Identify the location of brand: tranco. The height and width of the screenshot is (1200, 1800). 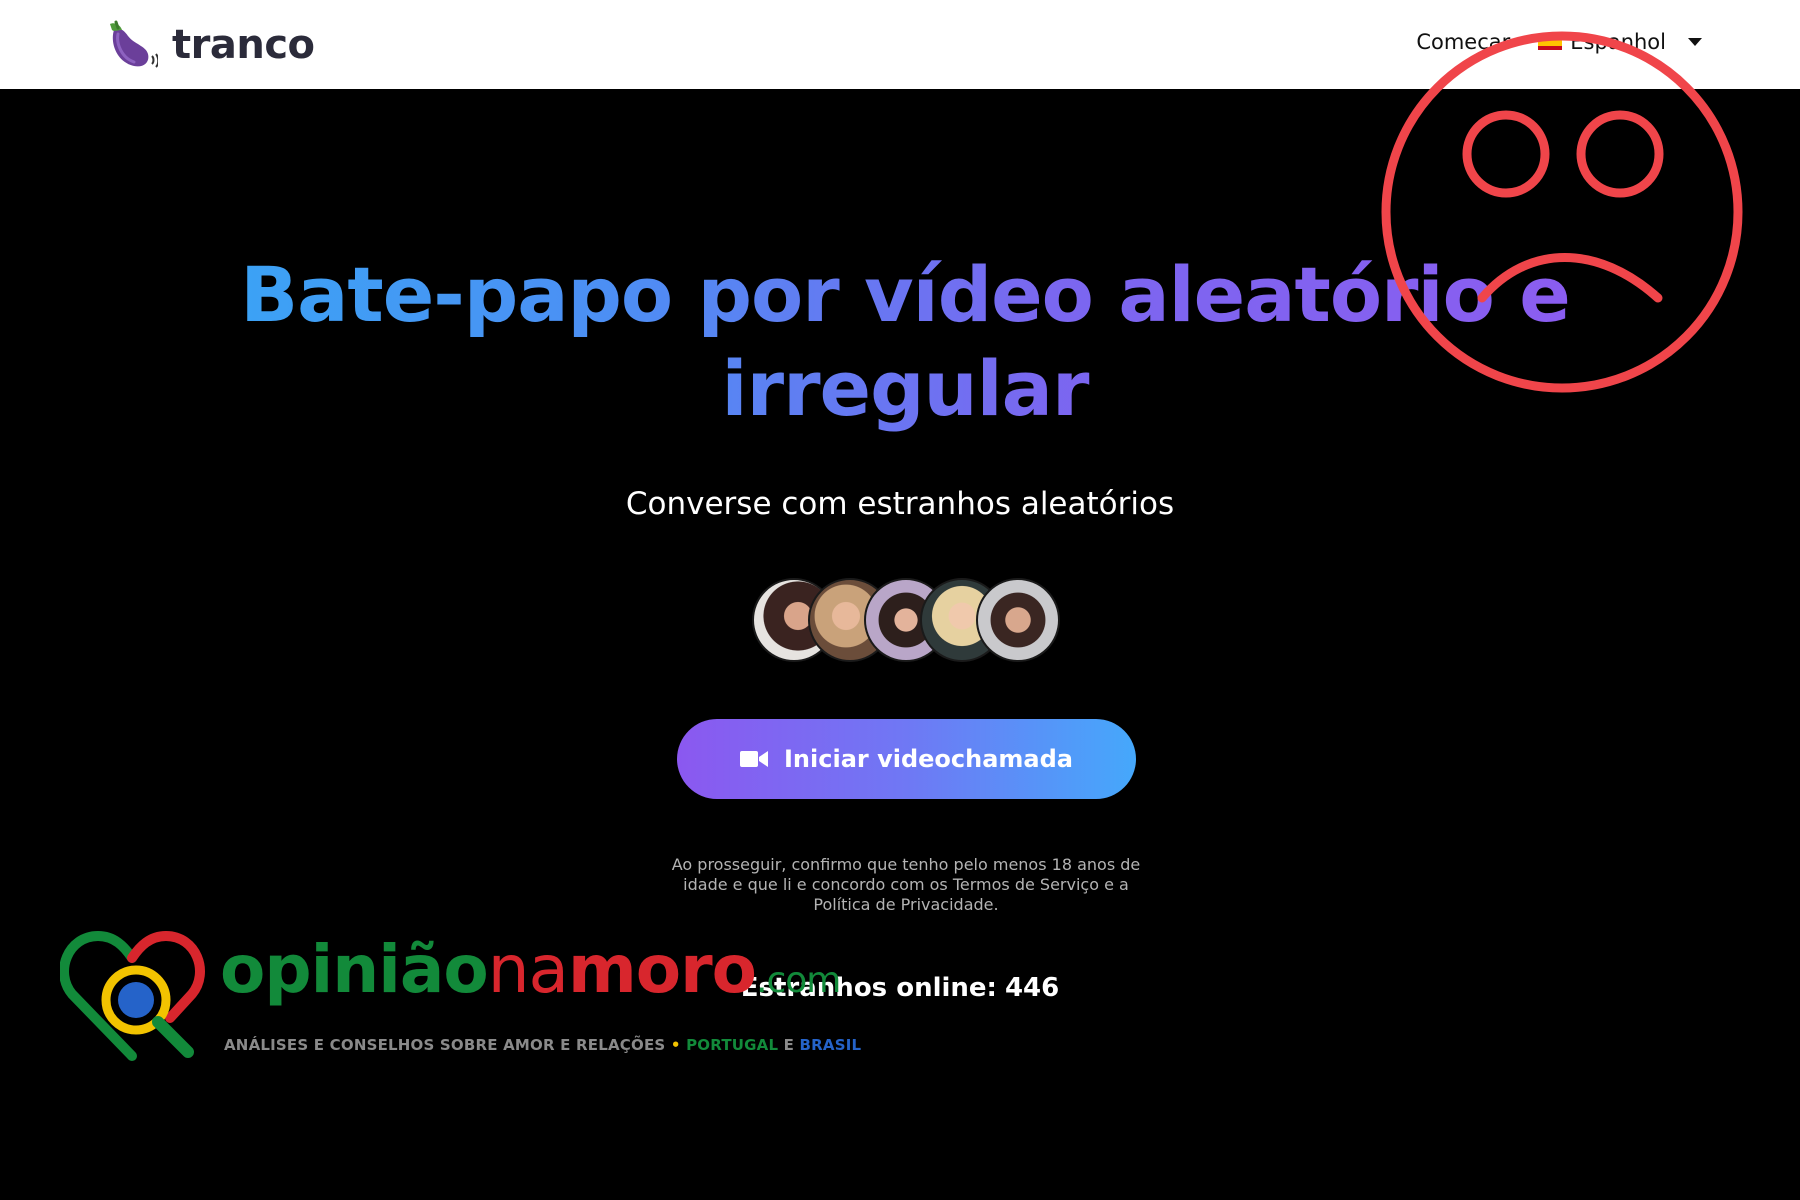
(209, 45).